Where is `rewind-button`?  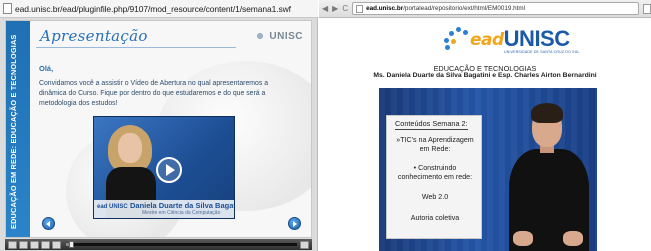
rewind-button is located at coordinates (12, 244).